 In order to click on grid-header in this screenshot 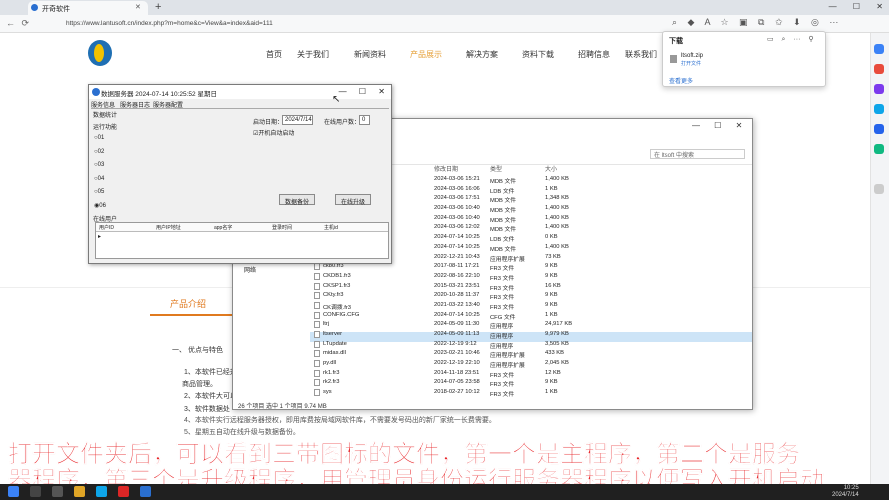, I will do `click(242, 227)`.